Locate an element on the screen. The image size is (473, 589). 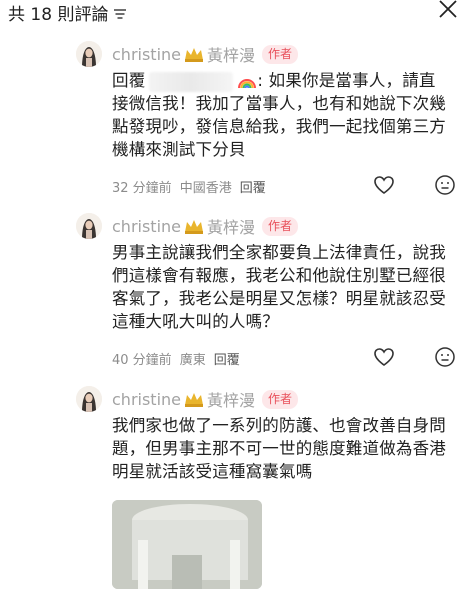
sort-icon is located at coordinates (120, 13).